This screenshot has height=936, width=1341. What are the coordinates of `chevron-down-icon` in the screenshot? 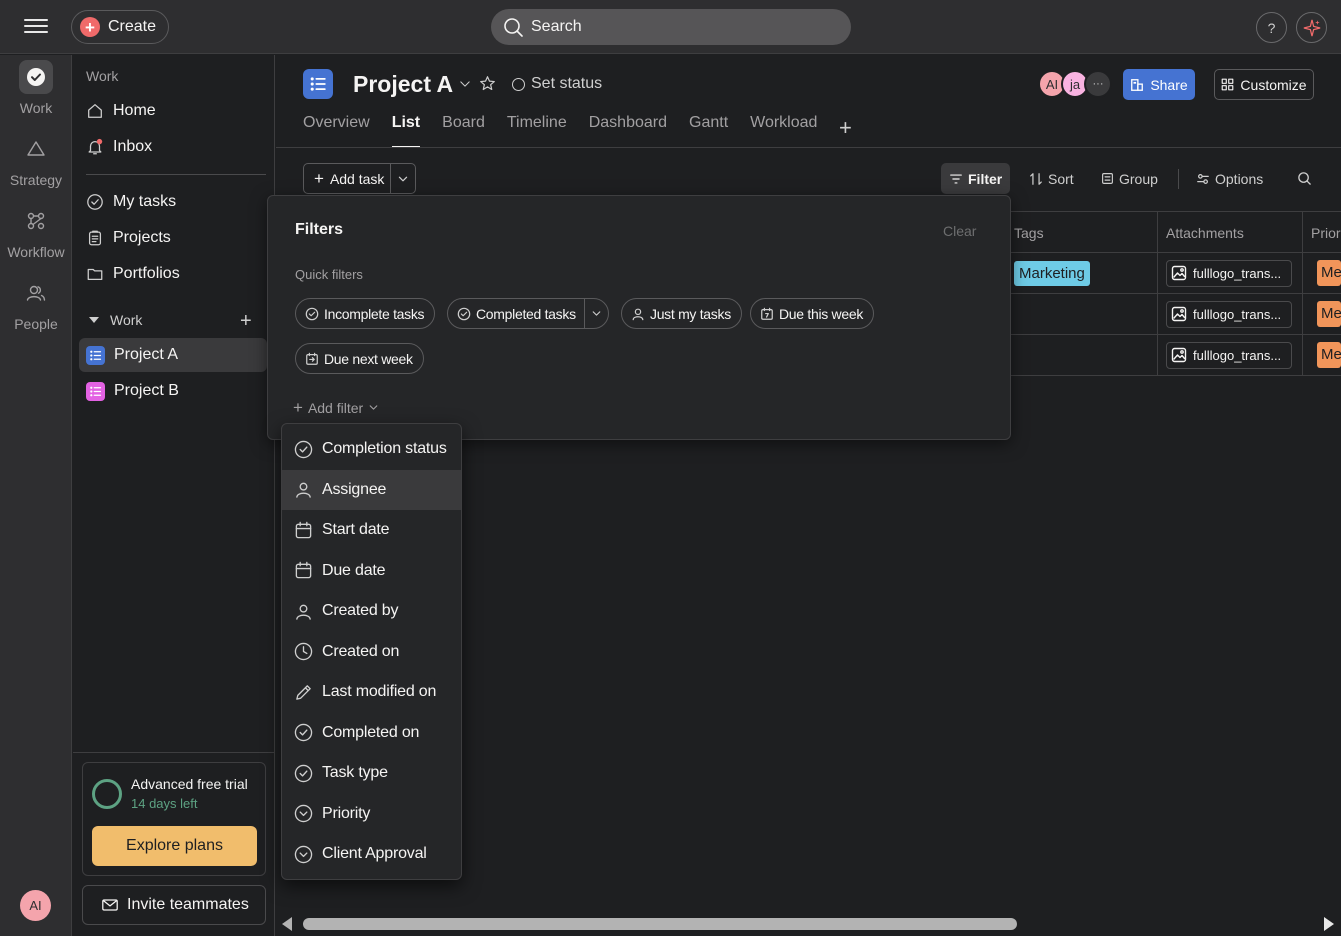 It's located at (465, 84).